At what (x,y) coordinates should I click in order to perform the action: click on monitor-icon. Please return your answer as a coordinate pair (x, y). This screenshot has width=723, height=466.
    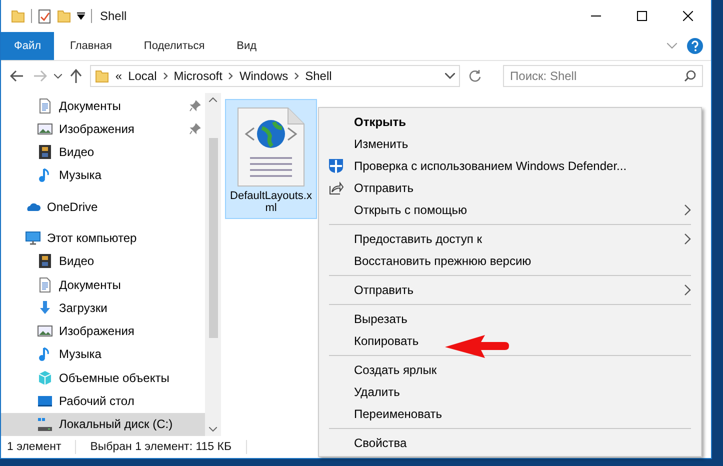
    Looking at the image, I should click on (33, 238).